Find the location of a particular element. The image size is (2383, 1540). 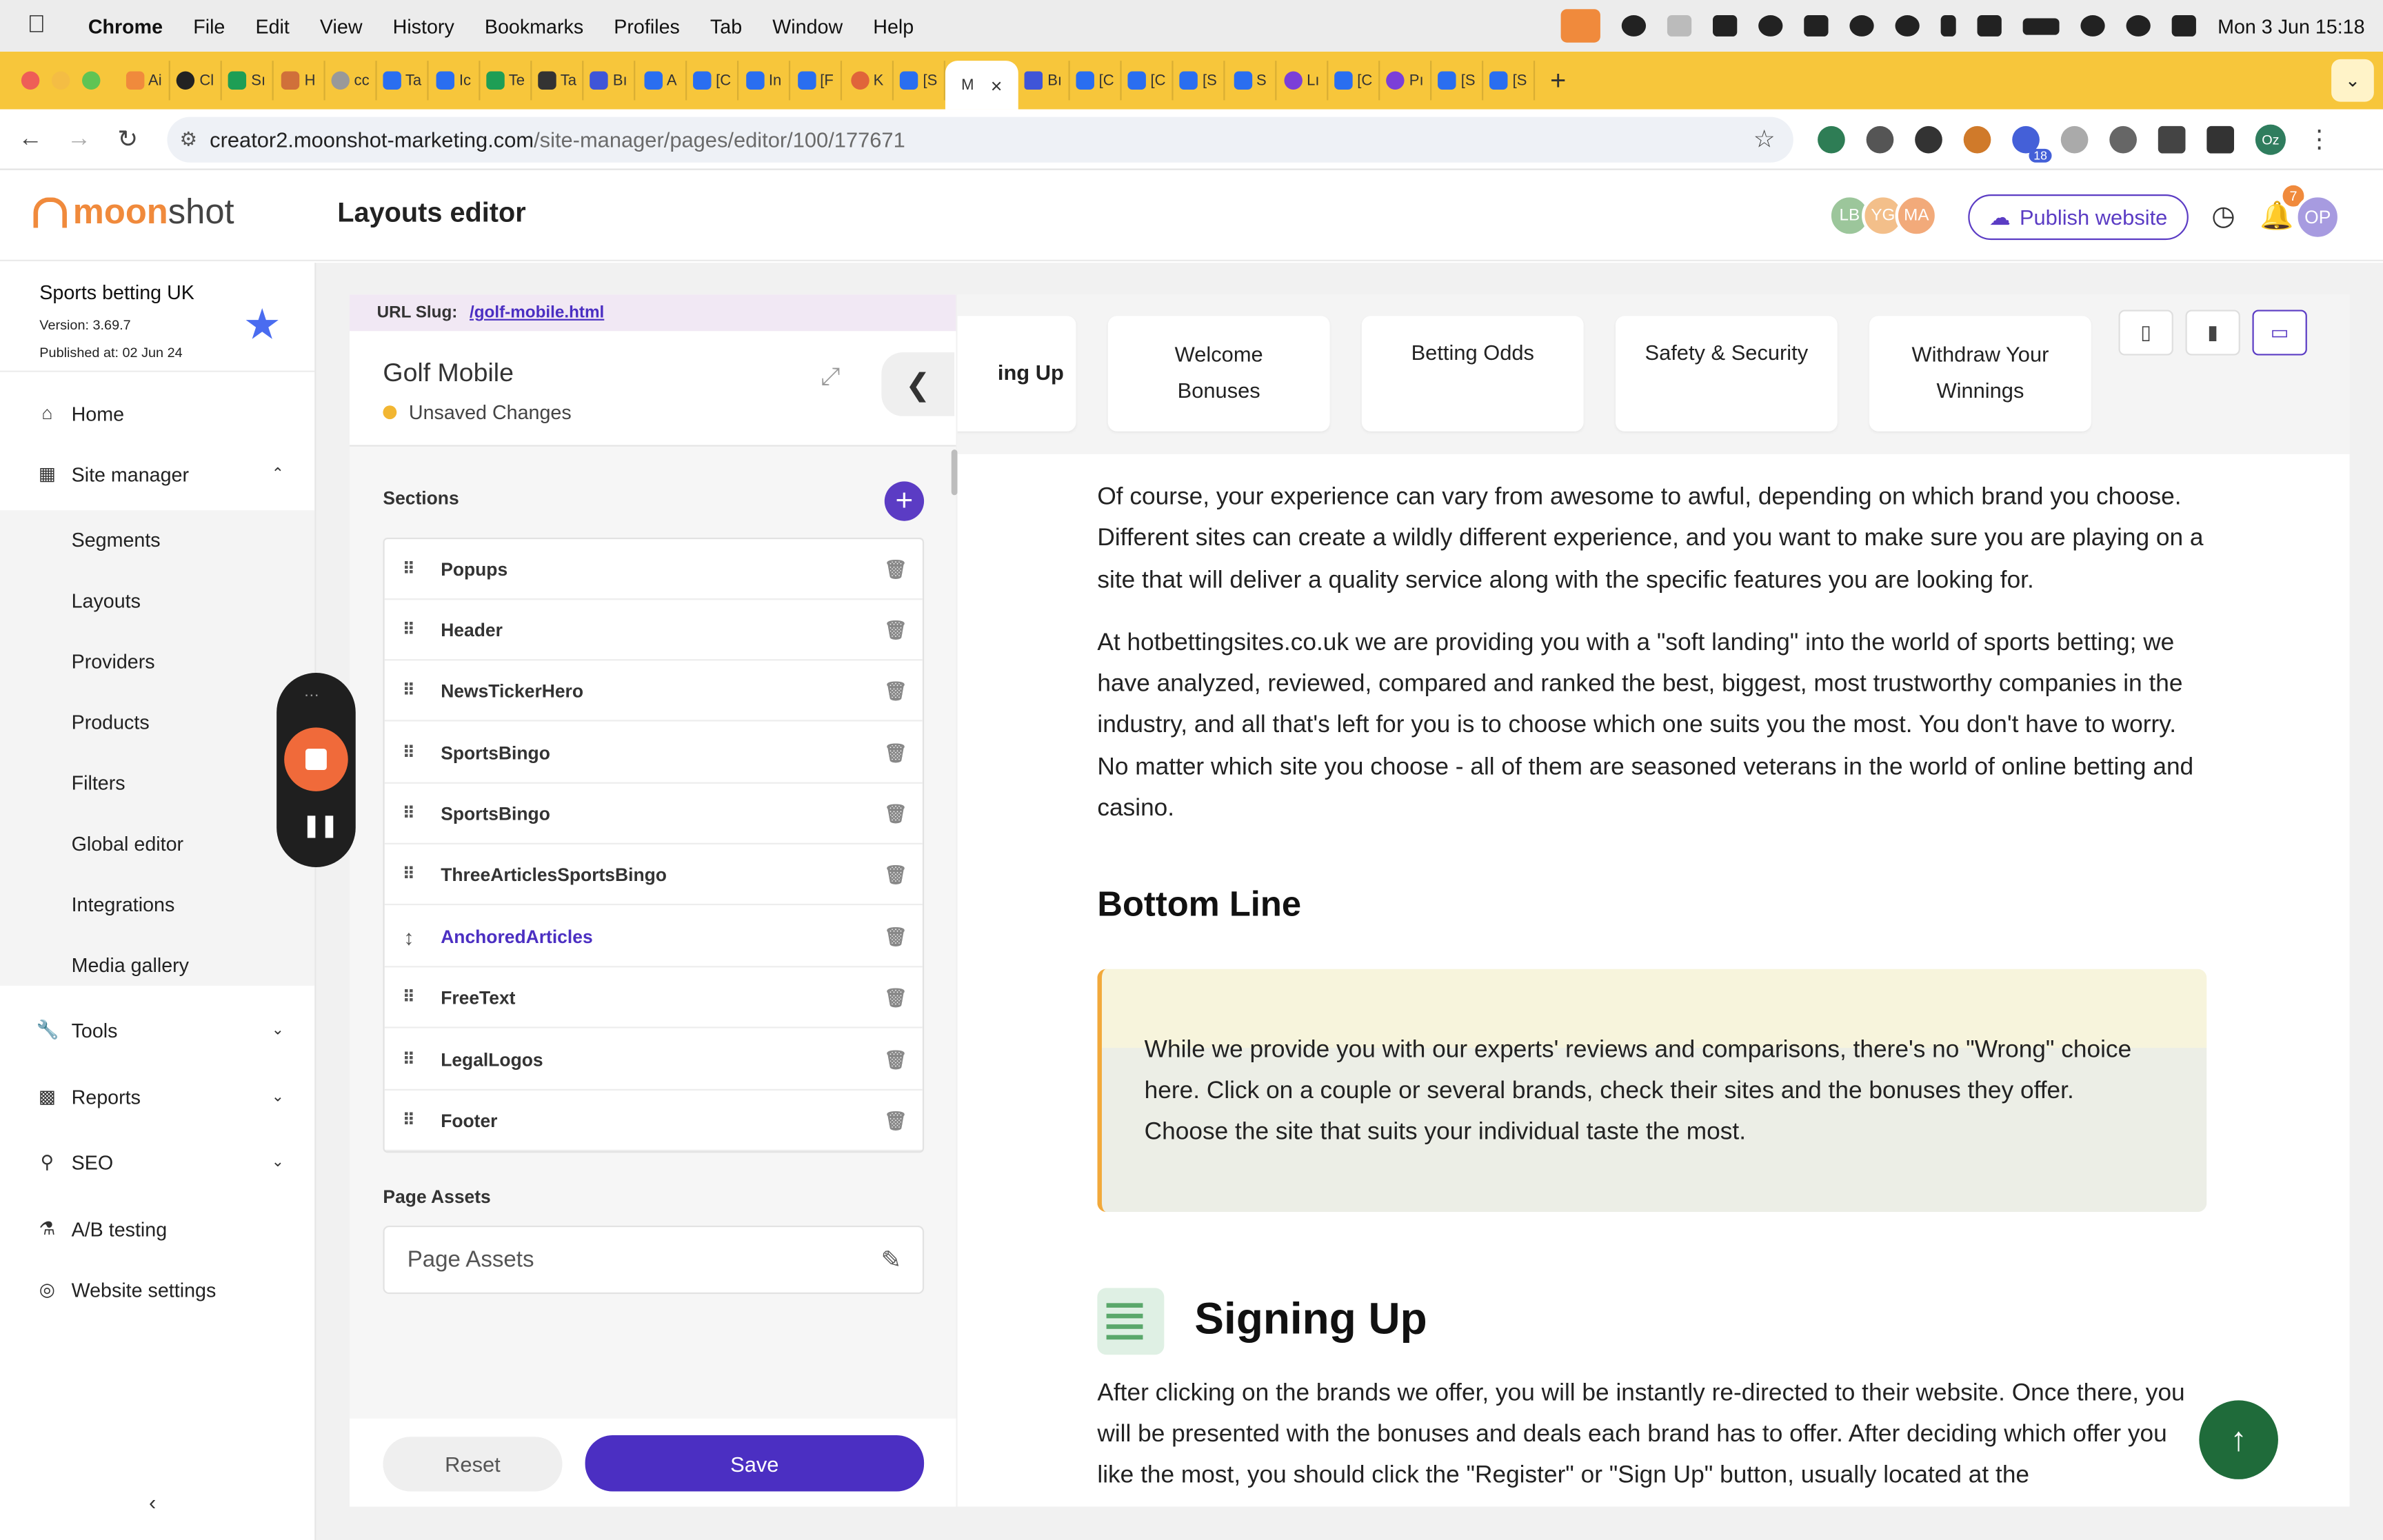

mobile-view-icon: ▯ is located at coordinates (2145, 333).